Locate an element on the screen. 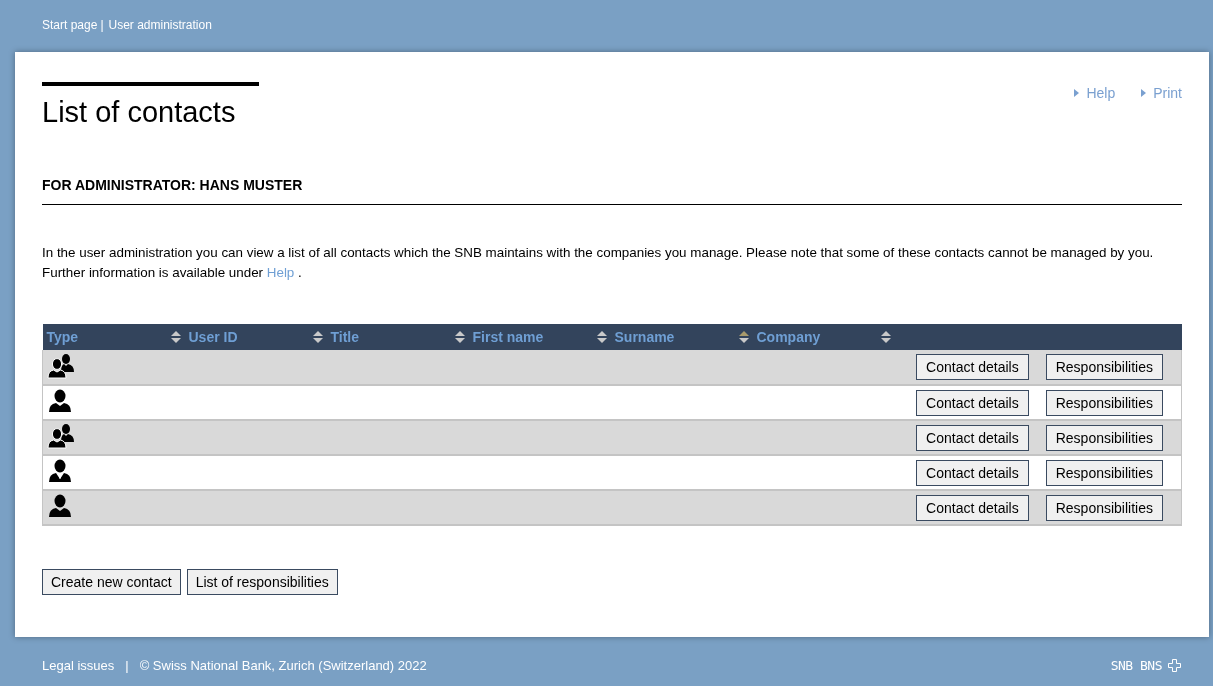  responsibilities-list-button: List of responsibilities is located at coordinates (262, 582).